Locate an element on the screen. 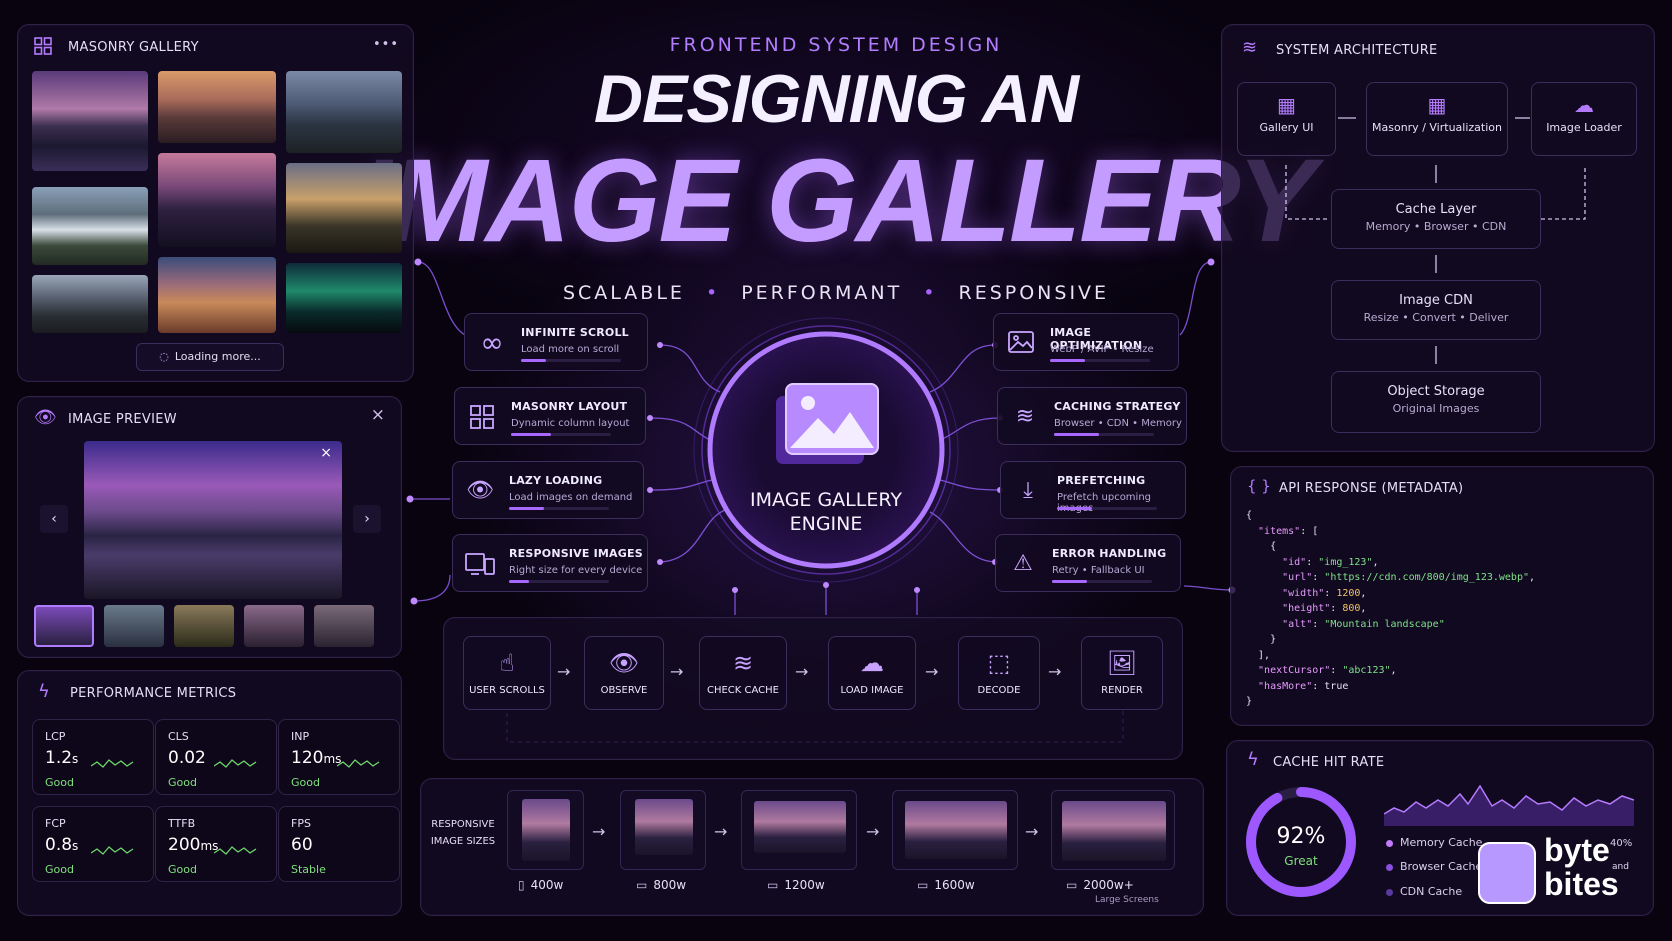  more-menu-icon: ••• is located at coordinates (386, 44).